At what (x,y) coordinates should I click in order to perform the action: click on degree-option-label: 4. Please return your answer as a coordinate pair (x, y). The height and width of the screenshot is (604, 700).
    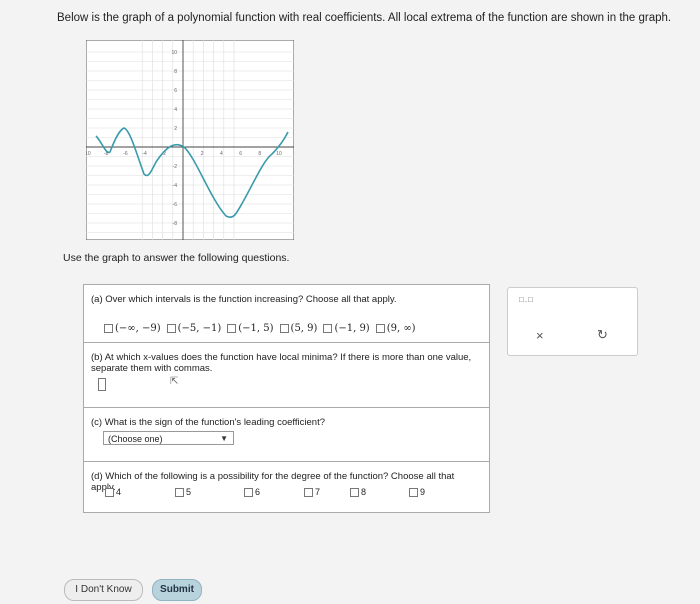
    Looking at the image, I should click on (119, 492).